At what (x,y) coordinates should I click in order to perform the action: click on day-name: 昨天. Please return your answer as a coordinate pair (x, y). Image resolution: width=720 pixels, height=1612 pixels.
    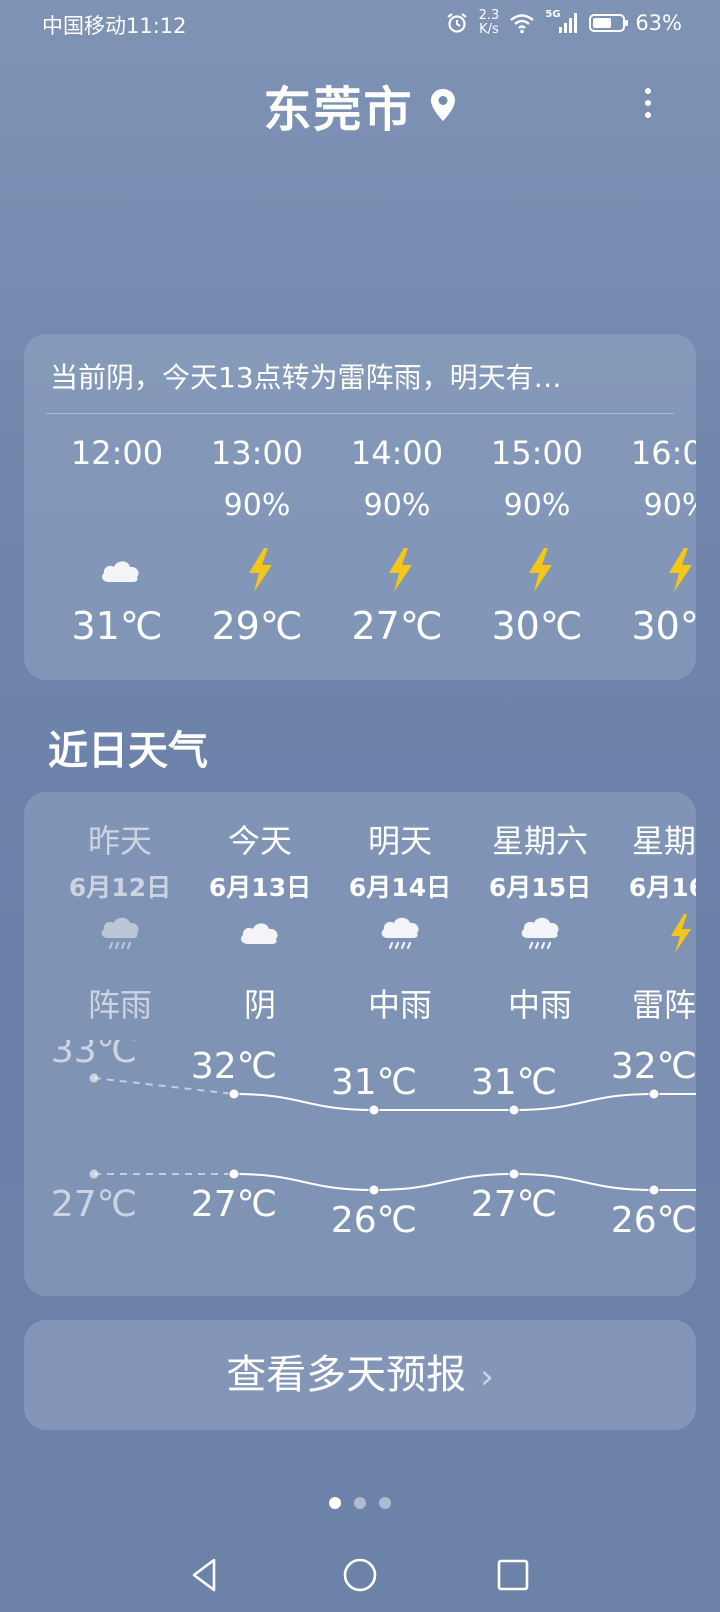
    Looking at the image, I should click on (119, 841).